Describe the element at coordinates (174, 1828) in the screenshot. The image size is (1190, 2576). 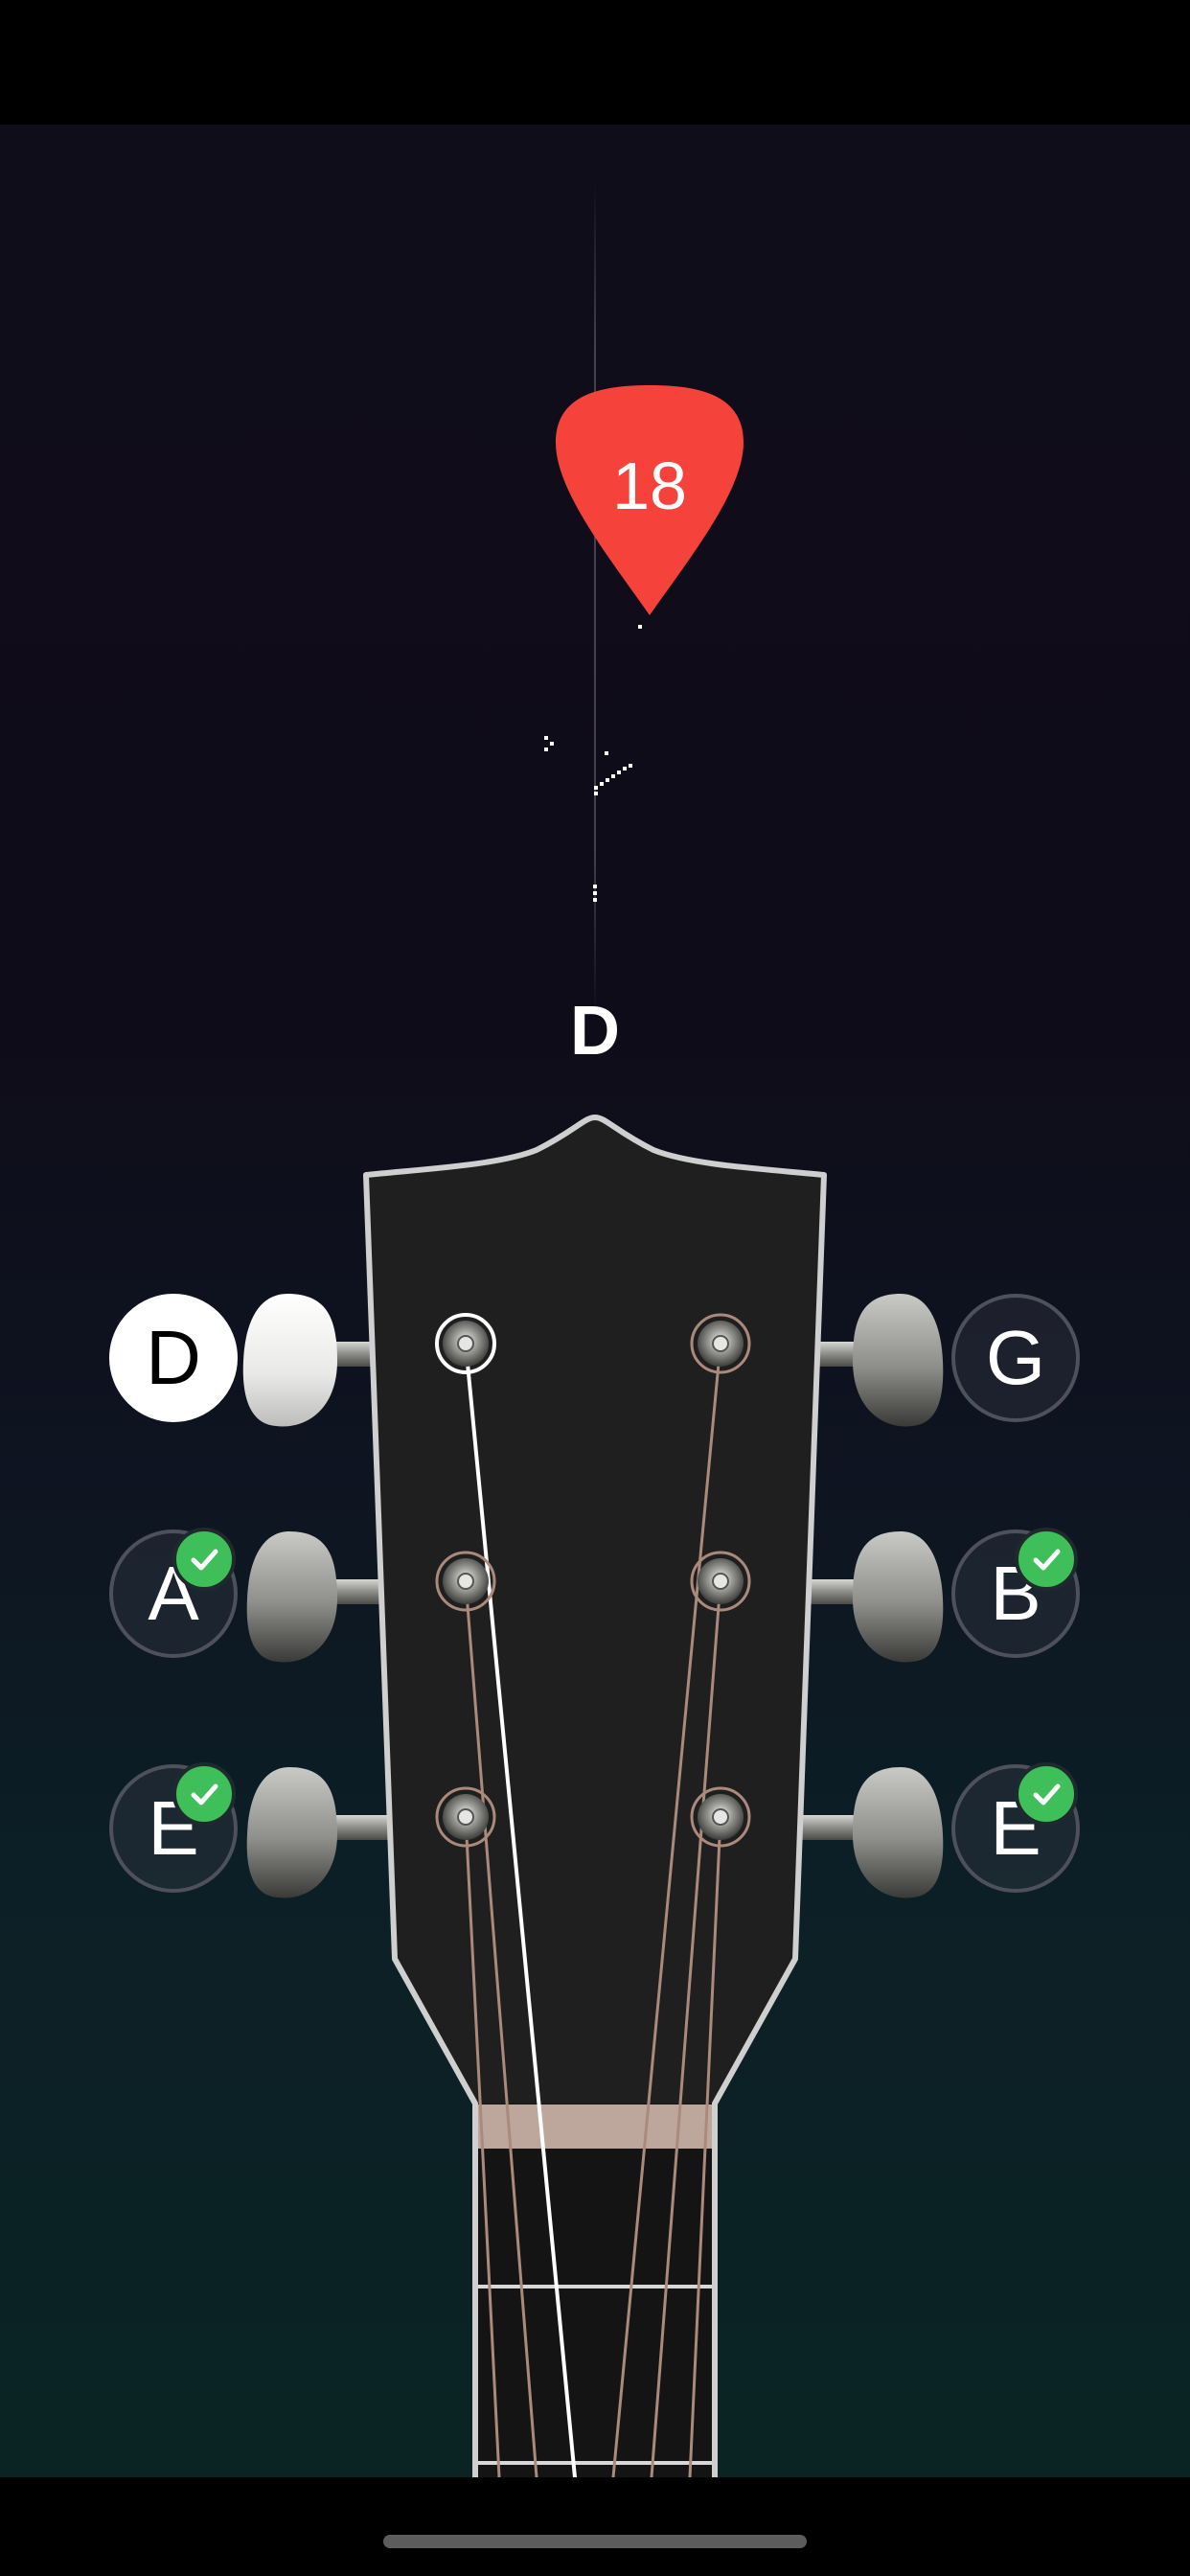
I see `string-button-low-e: E` at that location.